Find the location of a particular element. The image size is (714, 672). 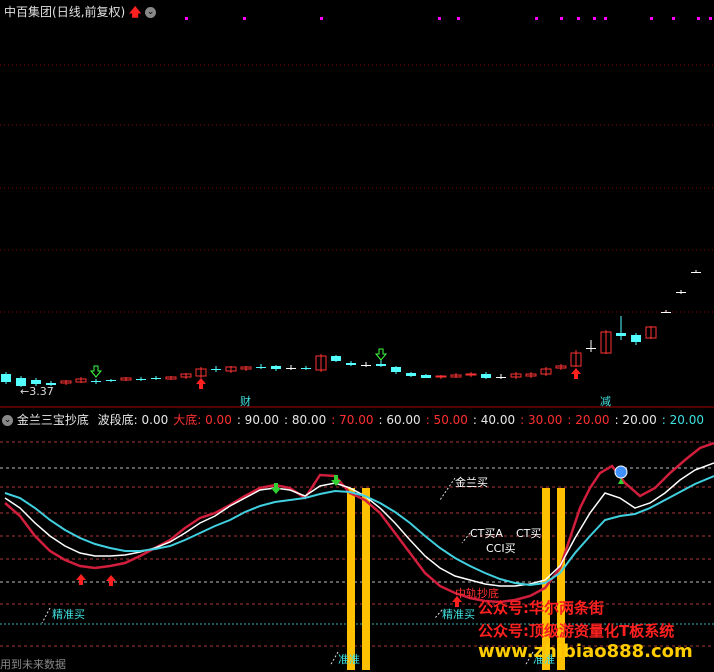

indicator-value-7: : 40.00 is located at coordinates (494, 420).